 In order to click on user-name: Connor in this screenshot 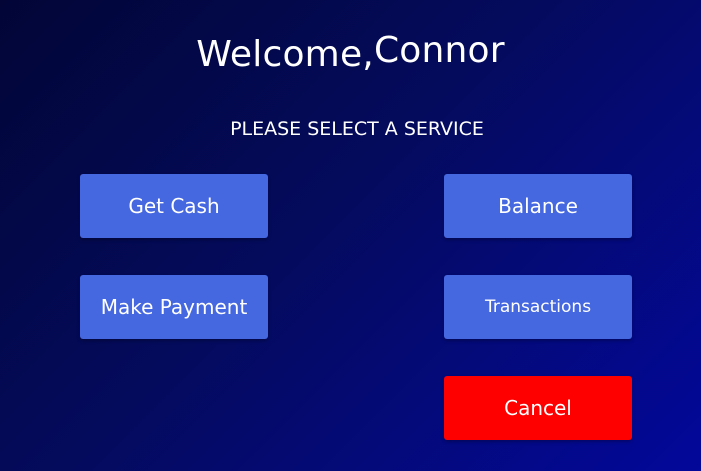, I will do `click(439, 50)`.